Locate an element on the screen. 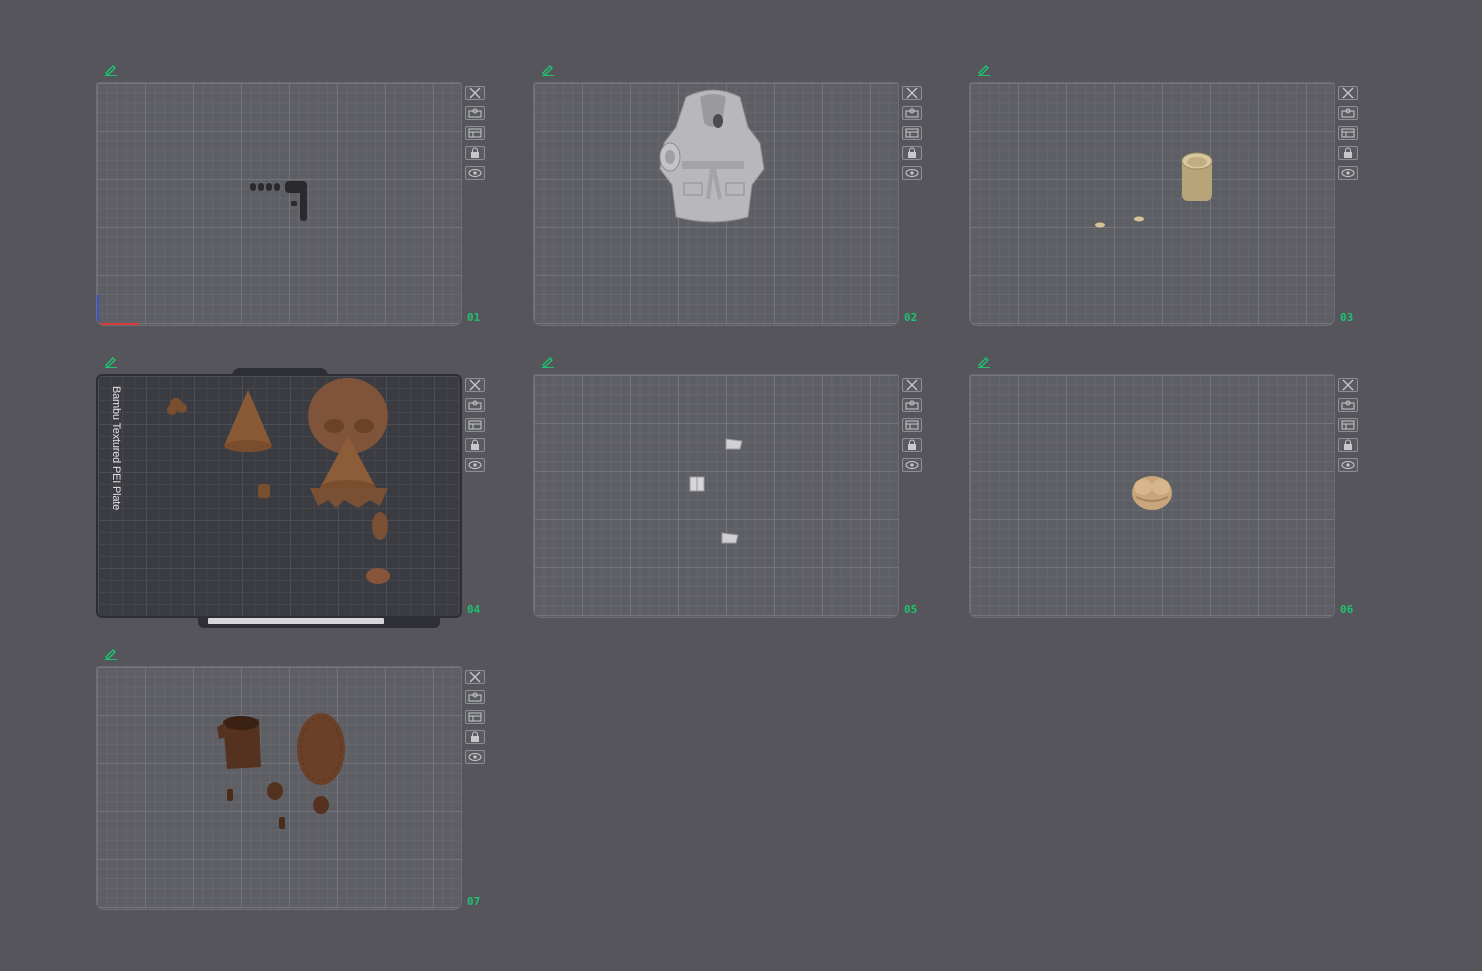 This screenshot has width=1482, height=971. plate-07: 07 is located at coordinates (296, 779).